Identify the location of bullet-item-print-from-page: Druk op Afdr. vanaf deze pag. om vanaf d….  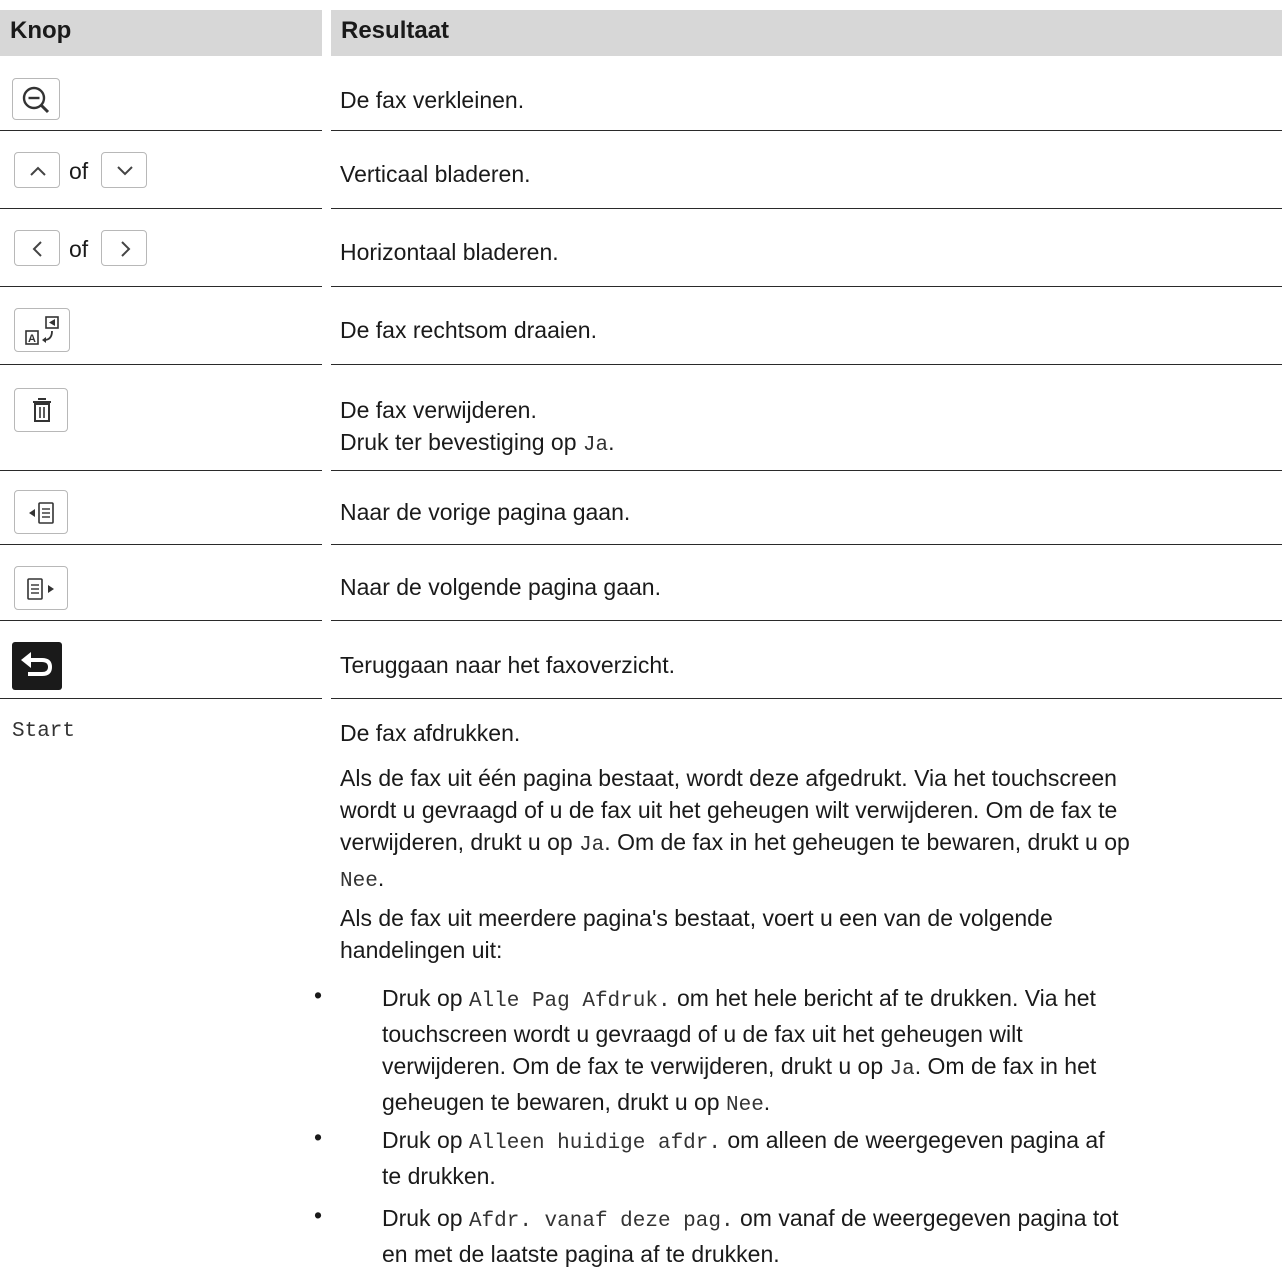
(750, 1236).